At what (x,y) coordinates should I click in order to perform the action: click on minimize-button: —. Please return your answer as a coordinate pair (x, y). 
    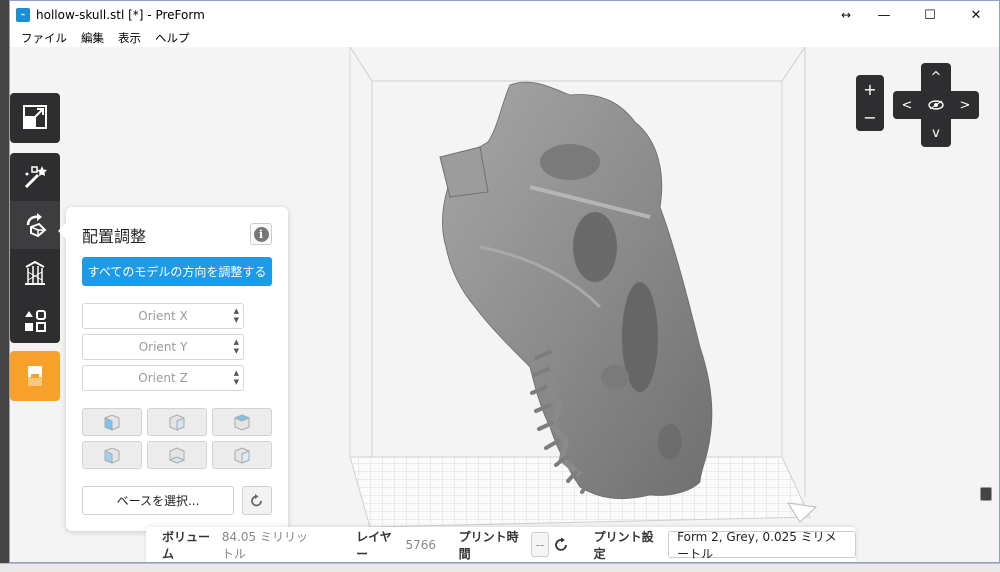
    Looking at the image, I should click on (884, 15).